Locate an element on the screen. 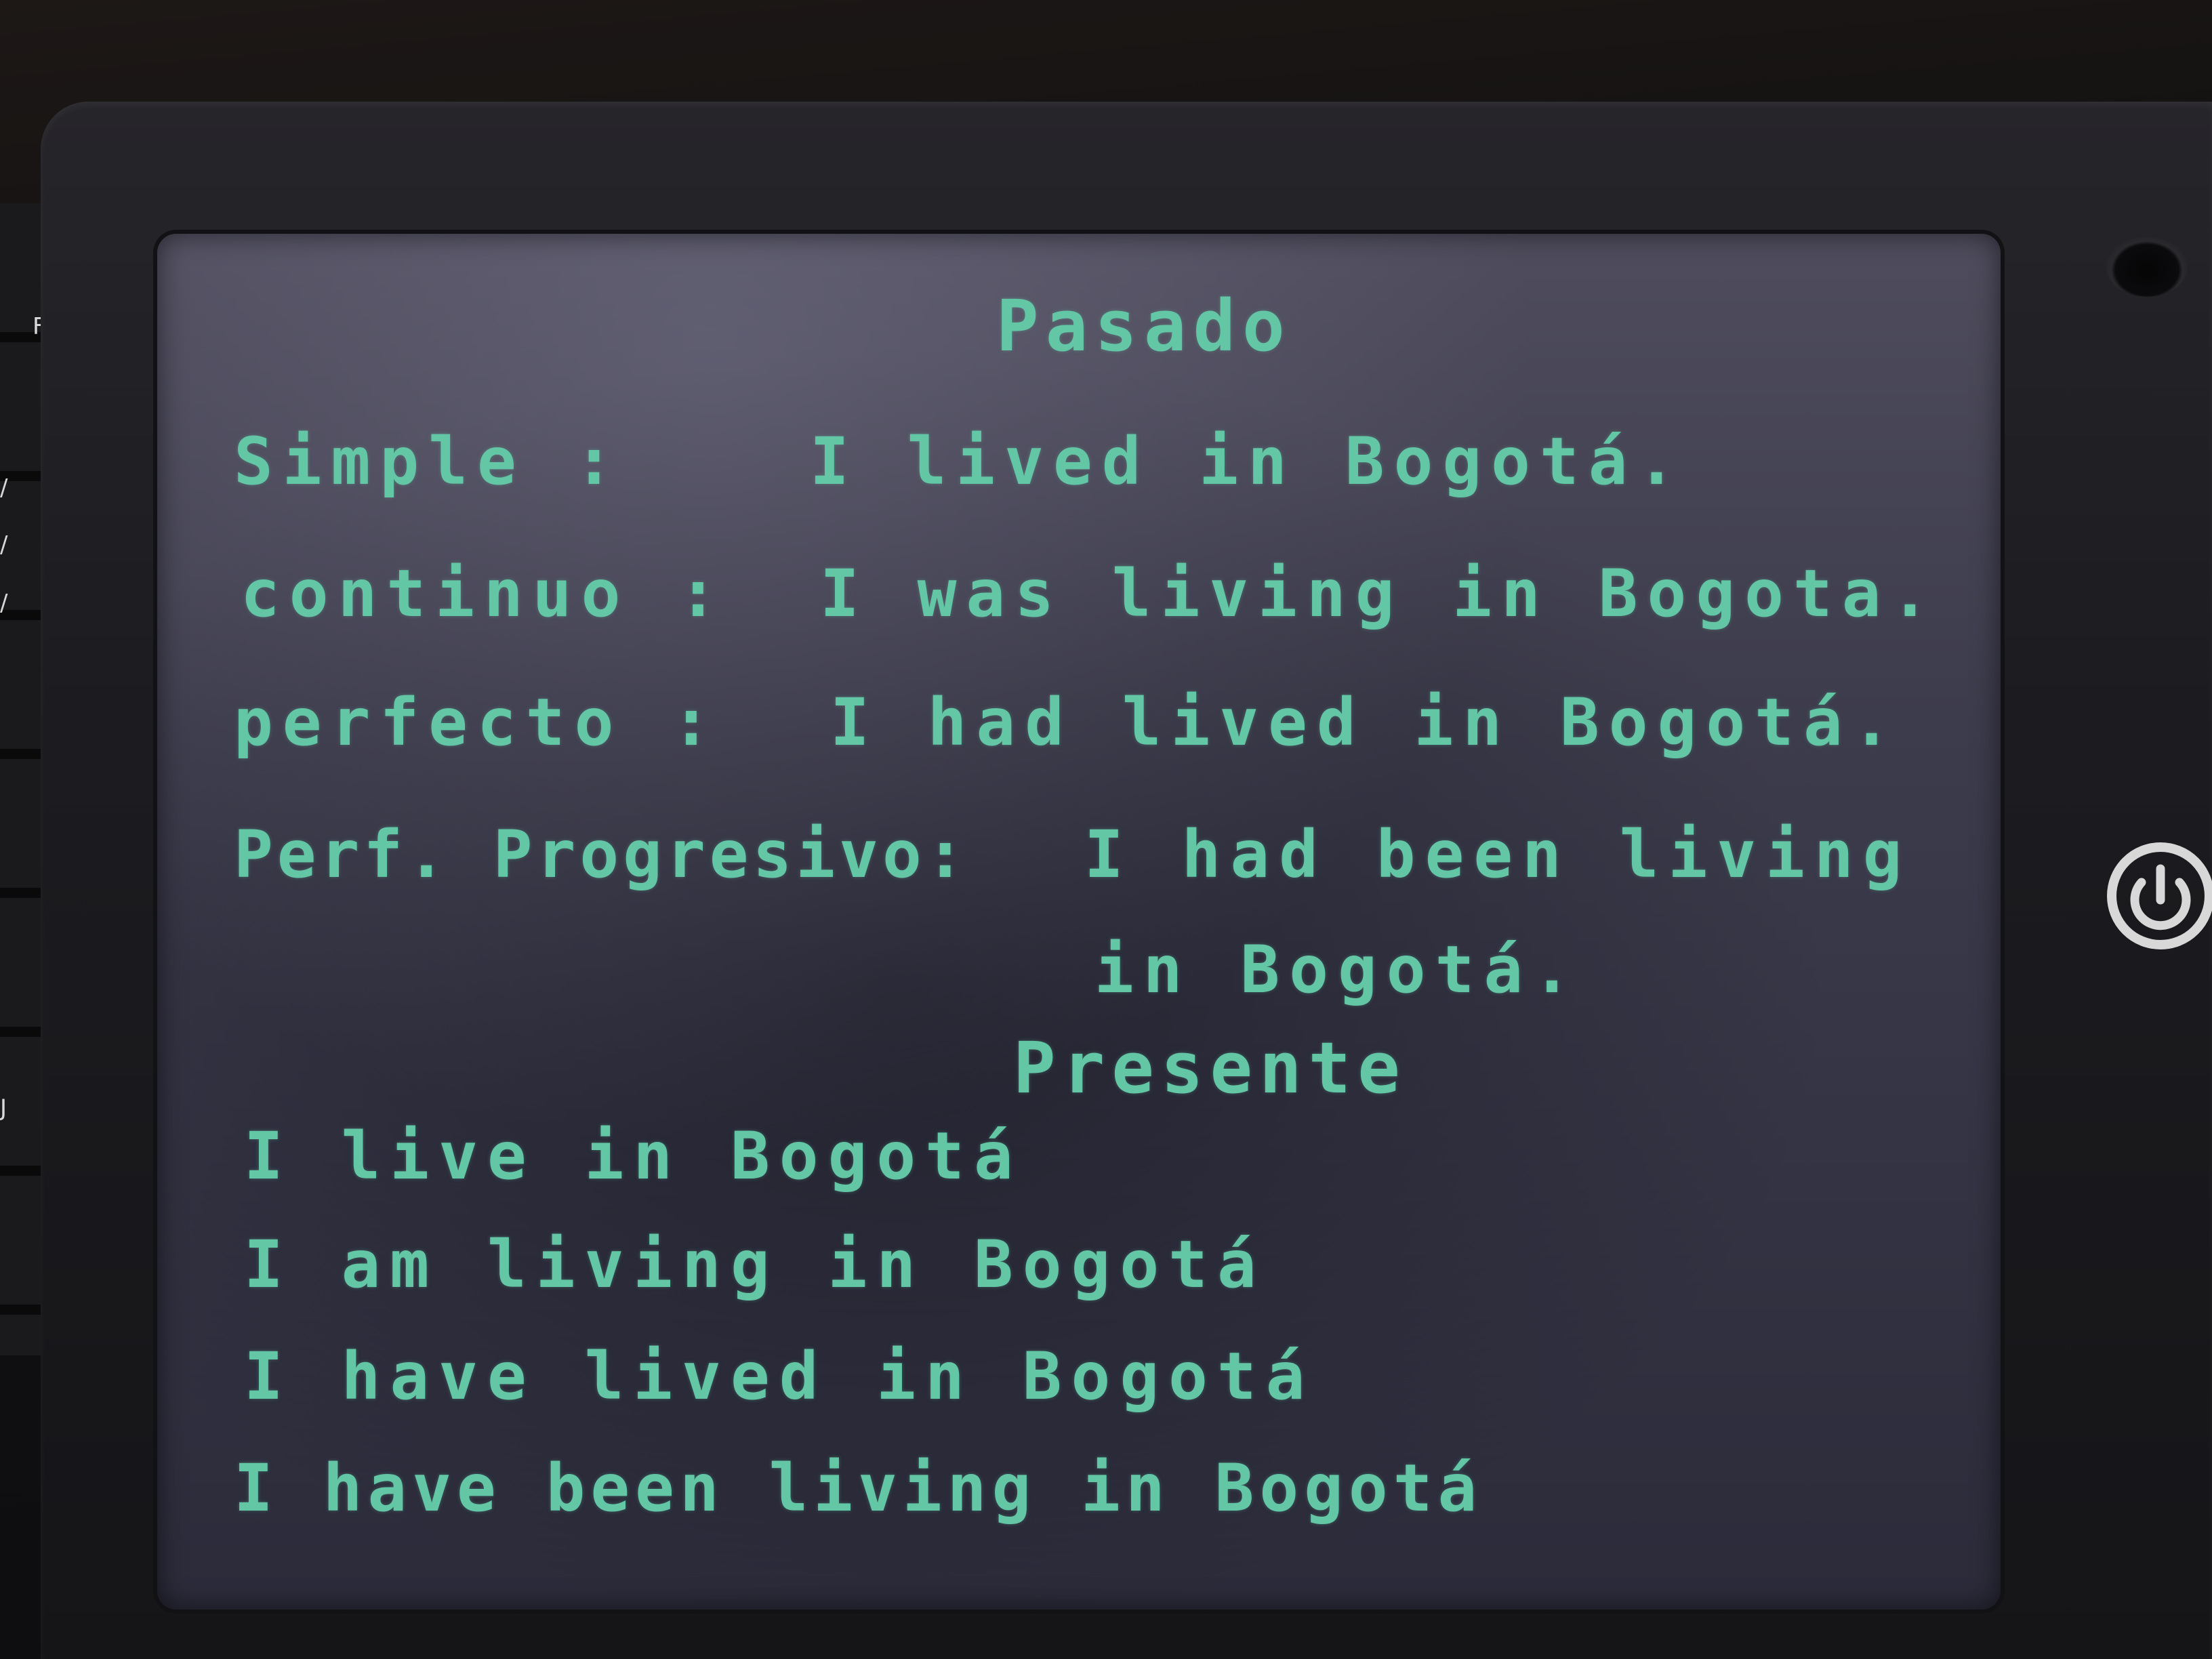 The width and height of the screenshot is (2212, 1659). presente-continuo-sentence: I am living in Bogotá is located at coordinates (755, 1265).